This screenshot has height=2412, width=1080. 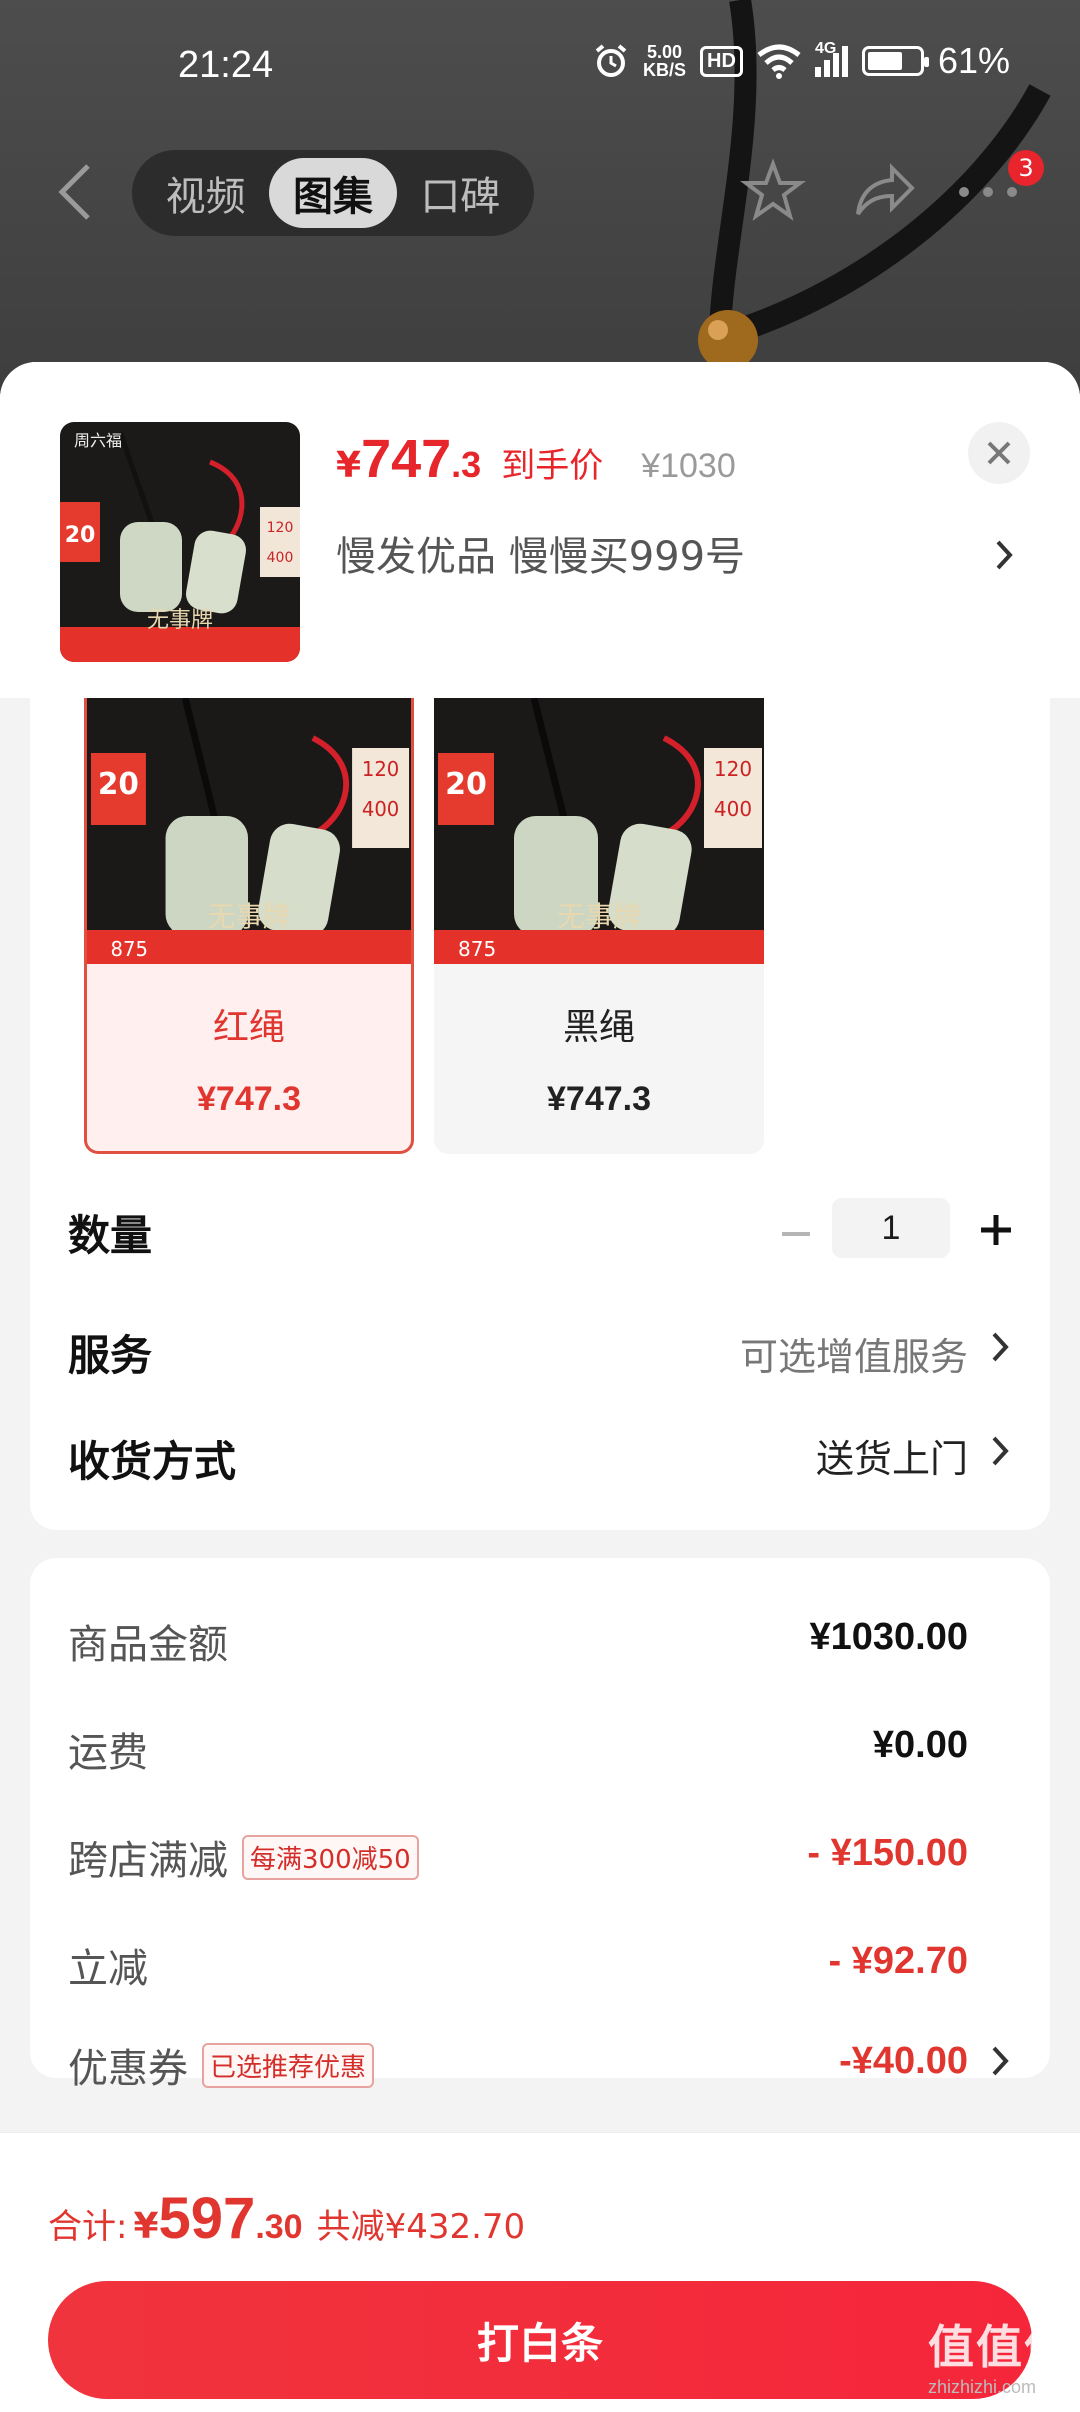 I want to click on quantity-label: 数量, so click(x=110, y=1235).